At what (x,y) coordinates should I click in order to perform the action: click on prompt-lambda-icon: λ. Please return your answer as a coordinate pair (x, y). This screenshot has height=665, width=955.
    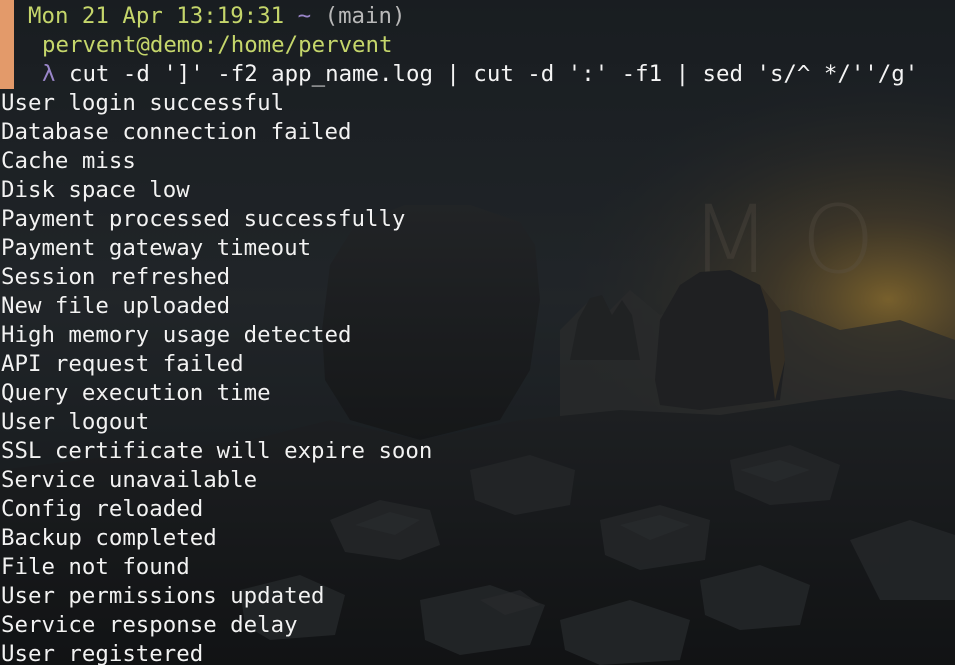
    Looking at the image, I should click on (49, 74).